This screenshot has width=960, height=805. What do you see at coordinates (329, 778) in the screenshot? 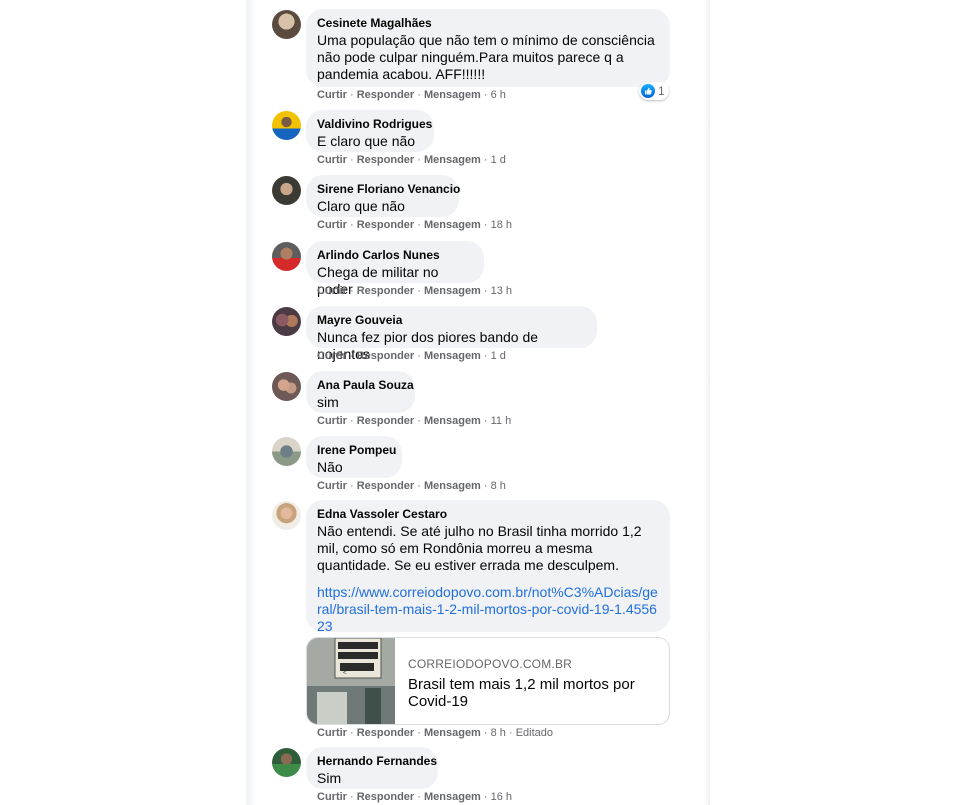
I see `comment-text: Sim` at bounding box center [329, 778].